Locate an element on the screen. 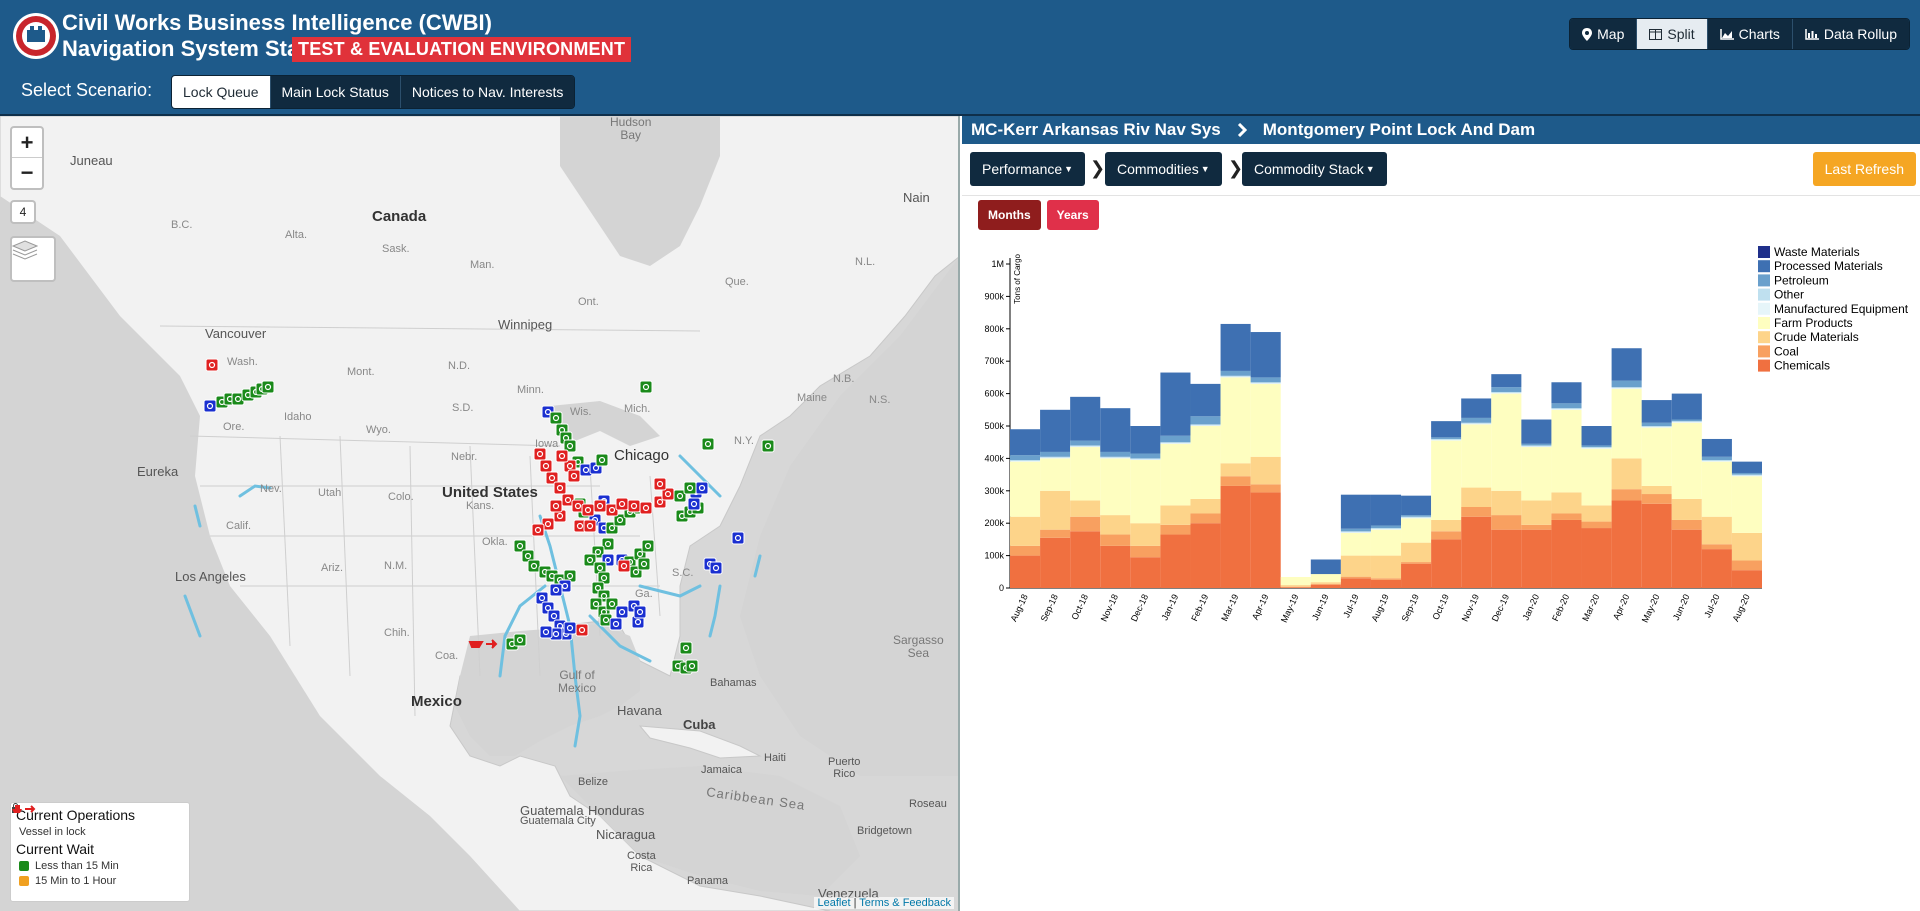 This screenshot has width=1920, height=911. y-tick-label: 900k is located at coordinates (994, 296).